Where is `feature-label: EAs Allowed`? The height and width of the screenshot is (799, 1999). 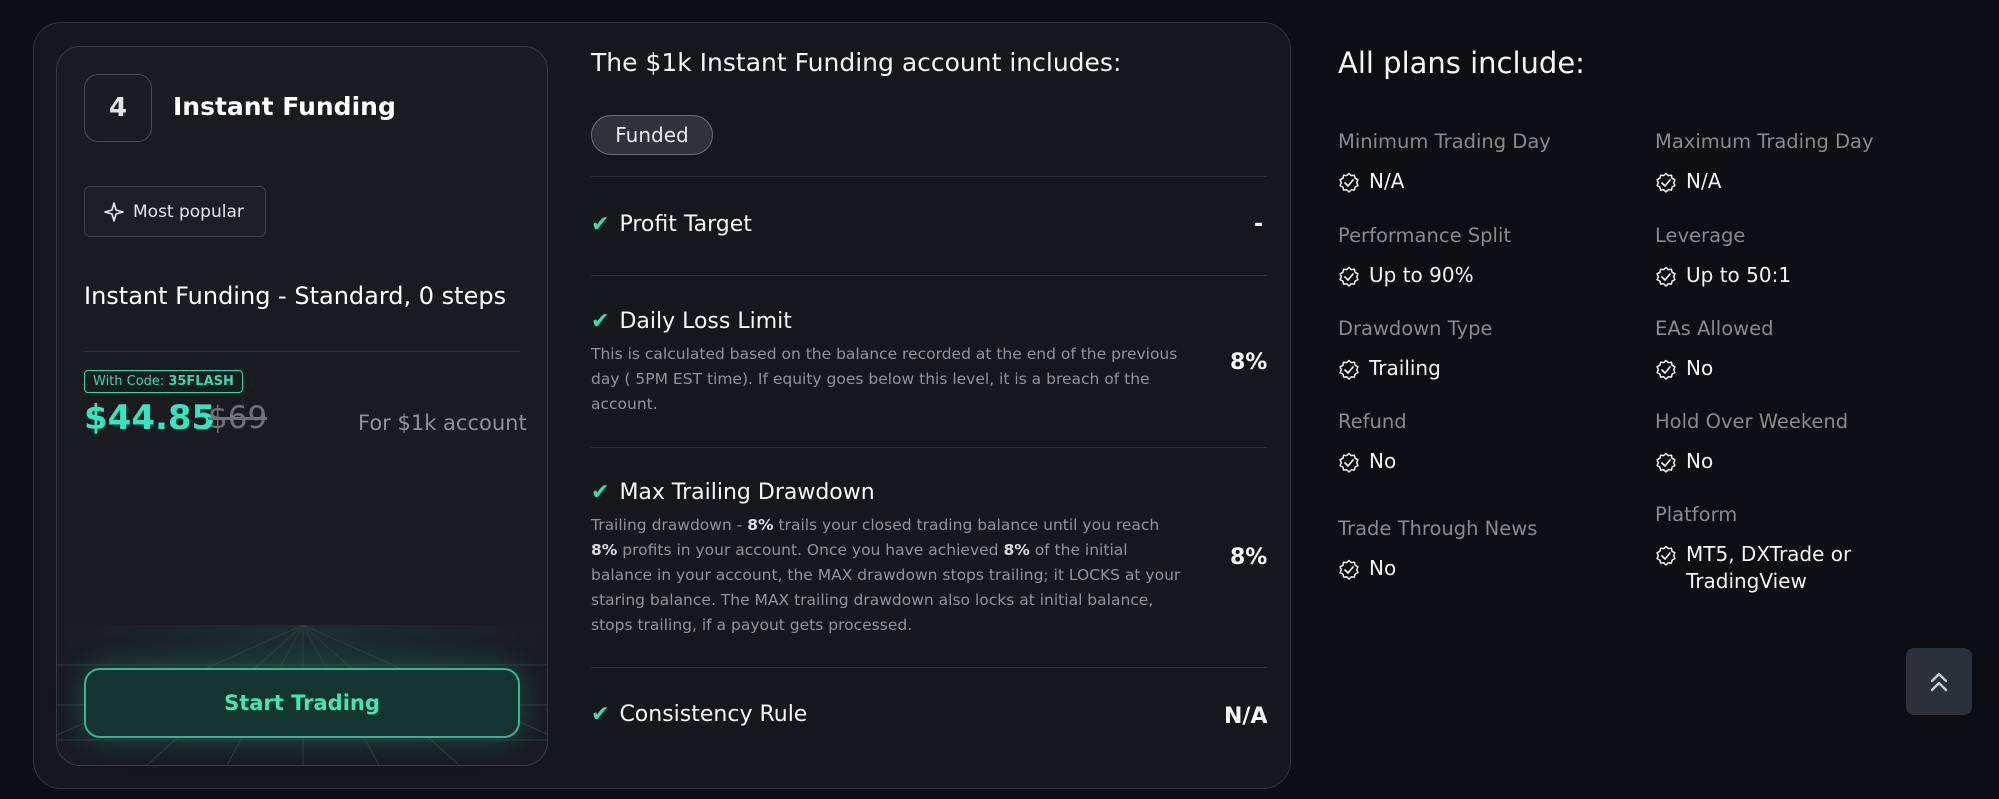 feature-label: EAs Allowed is located at coordinates (1714, 328).